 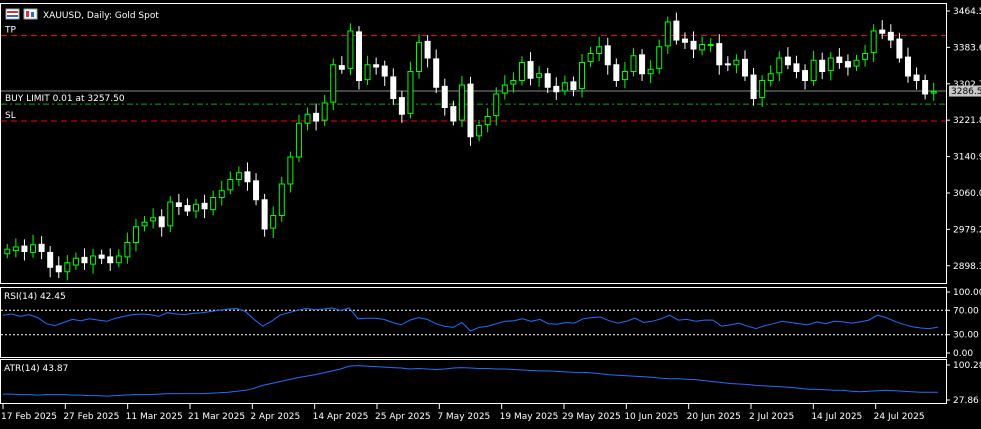 I want to click on price-tick-label: 3140.9, so click(x=967, y=158).